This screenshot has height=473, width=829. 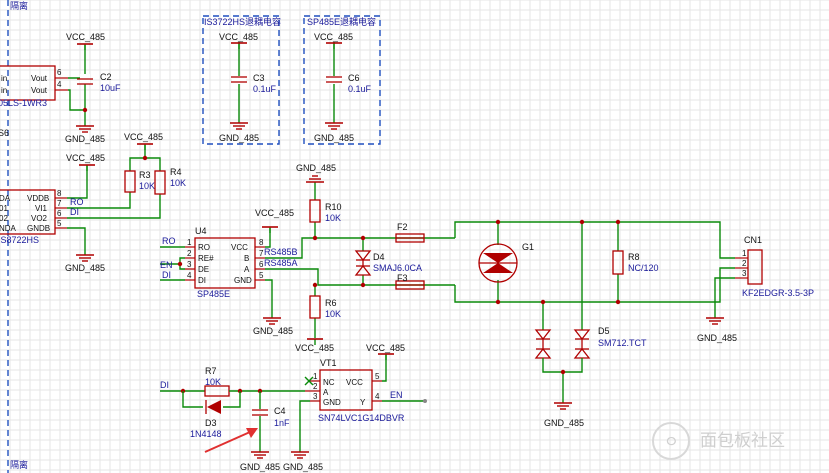 What do you see at coordinates (379, 257) in the screenshot?
I see `d4-ref: D4` at bounding box center [379, 257].